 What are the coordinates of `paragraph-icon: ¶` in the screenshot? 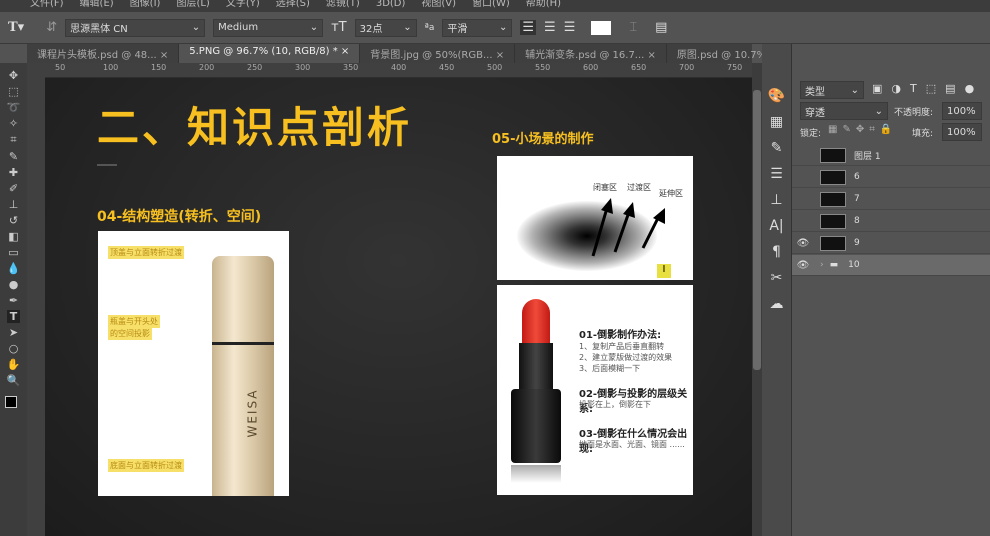 It's located at (776, 252).